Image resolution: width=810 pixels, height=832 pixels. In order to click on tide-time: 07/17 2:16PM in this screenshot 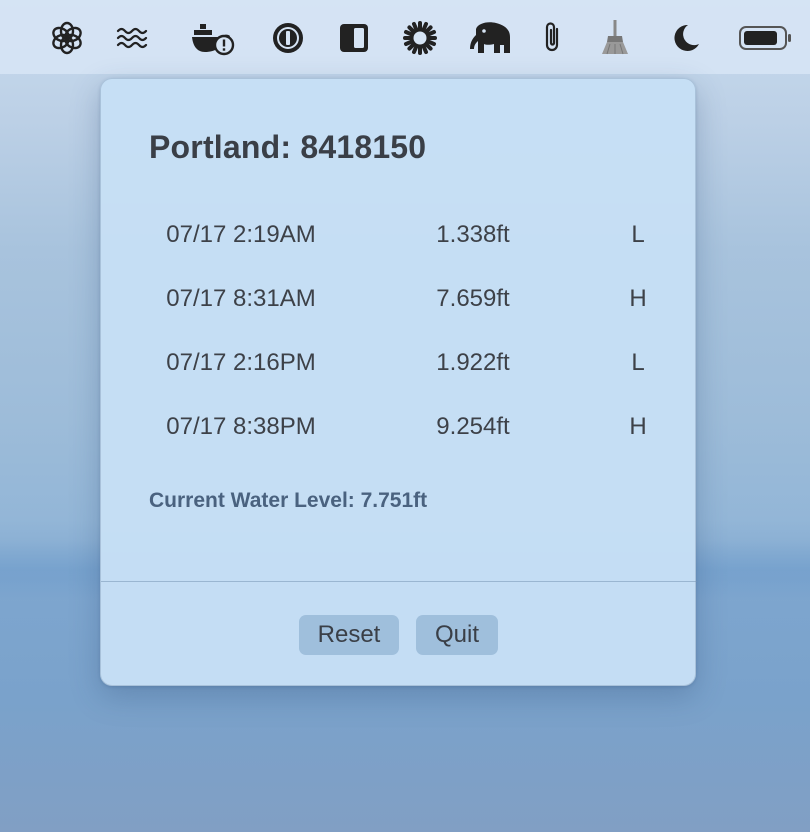, I will do `click(241, 362)`.